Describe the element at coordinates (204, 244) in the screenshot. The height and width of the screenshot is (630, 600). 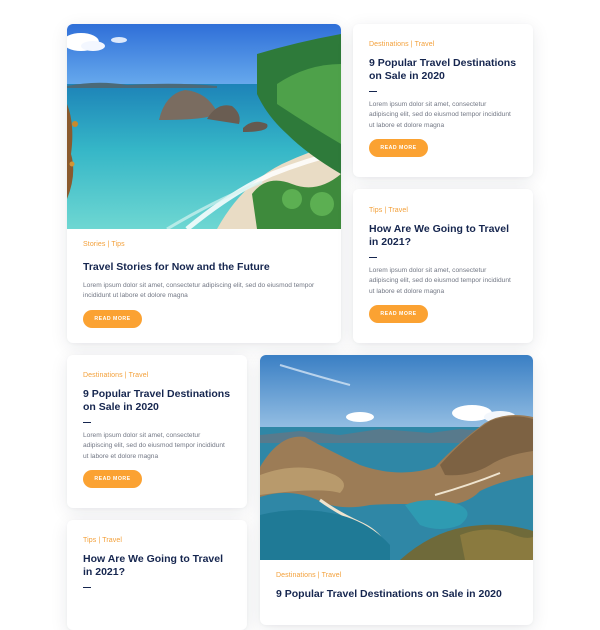
I see `post-category: Stories | Tips` at that location.